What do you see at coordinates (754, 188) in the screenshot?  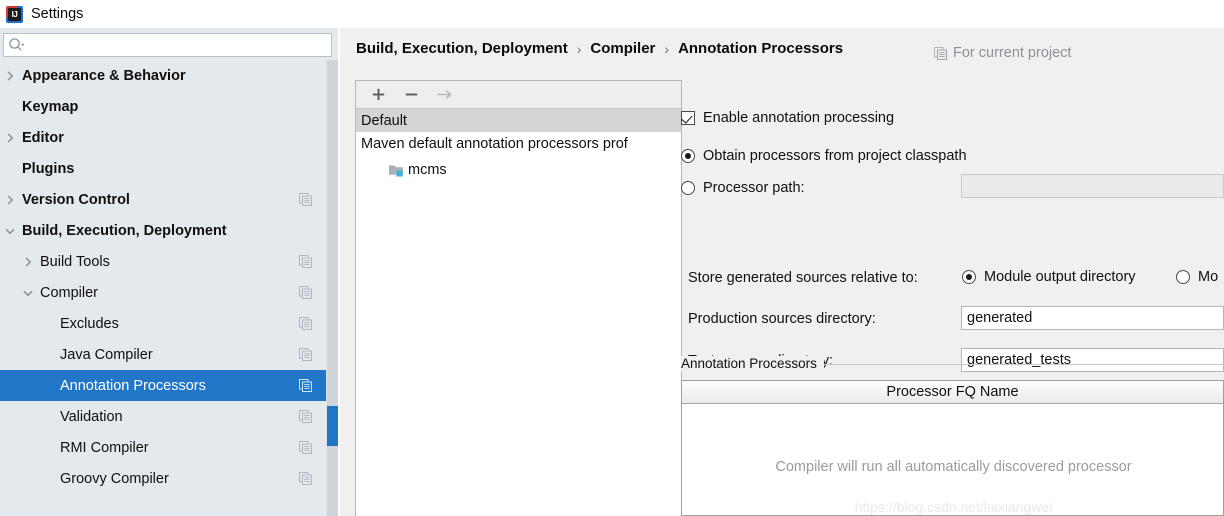 I see `processor-path-label: Processor path:` at bounding box center [754, 188].